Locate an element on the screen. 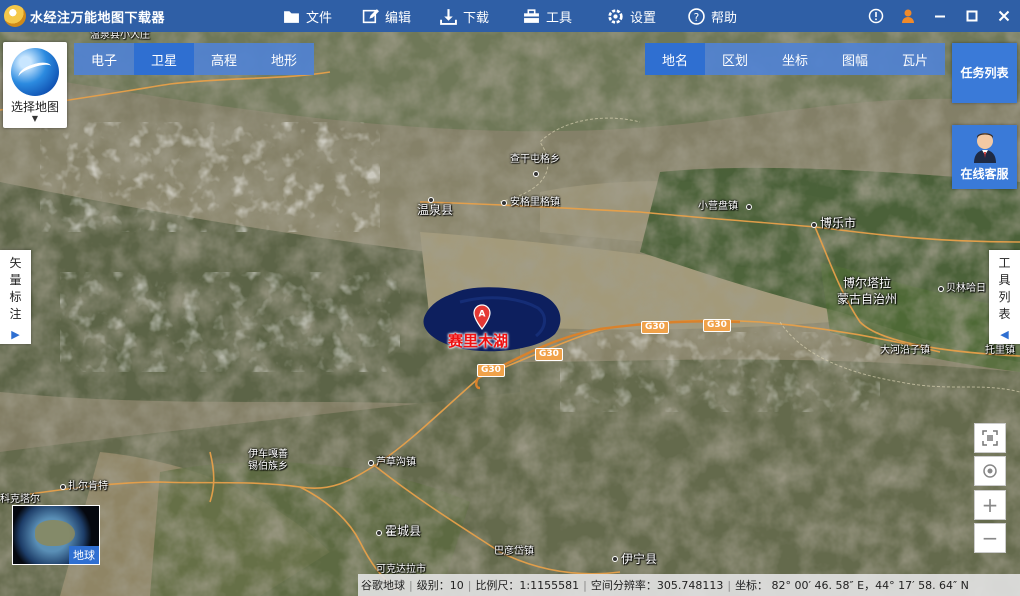  place-label: 贝林哈日 is located at coordinates (966, 288).